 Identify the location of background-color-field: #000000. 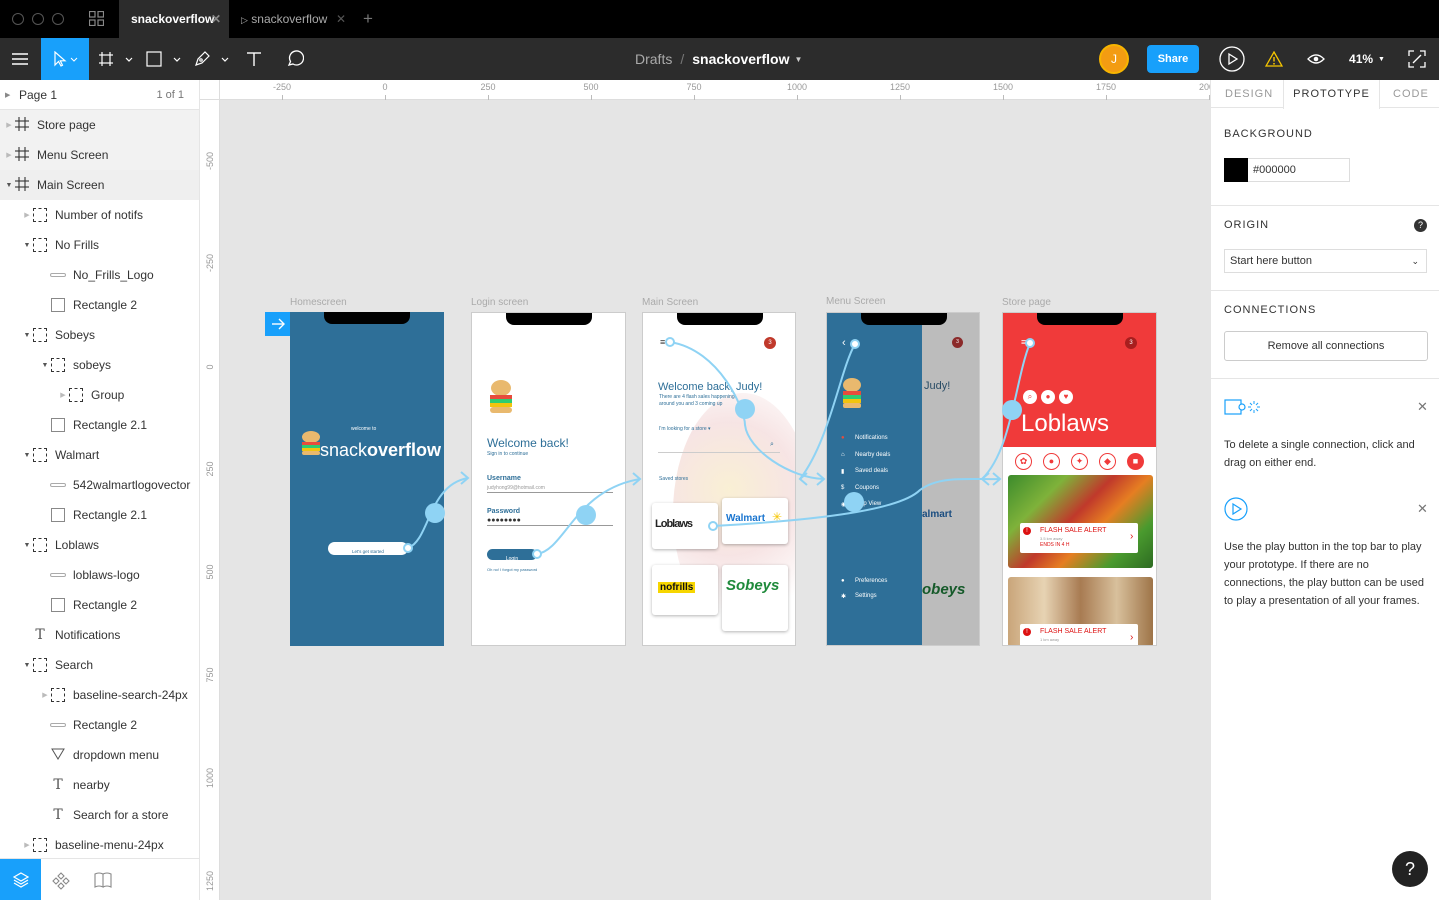
(1287, 170).